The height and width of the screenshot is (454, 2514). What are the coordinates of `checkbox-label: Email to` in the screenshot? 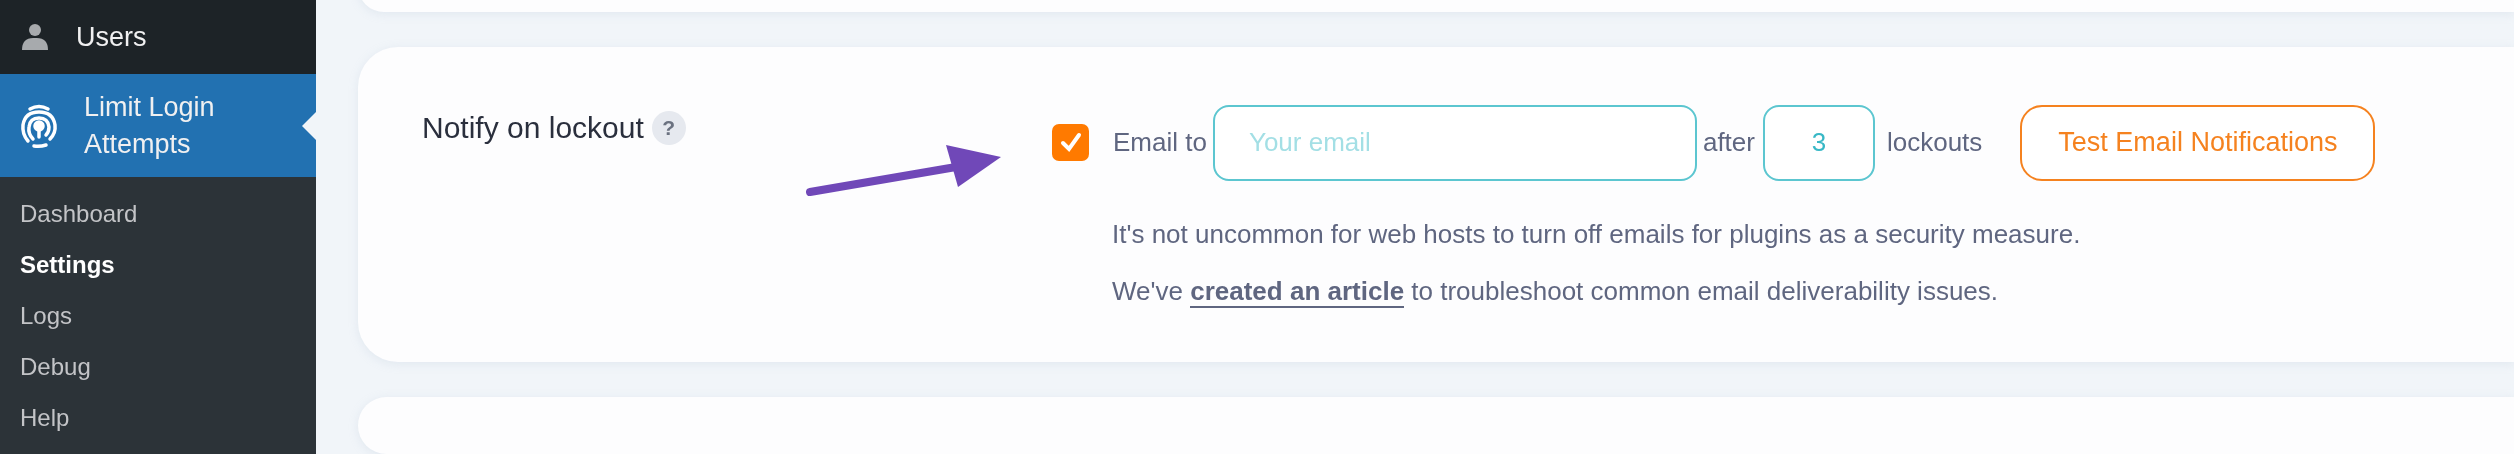 It's located at (1160, 143).